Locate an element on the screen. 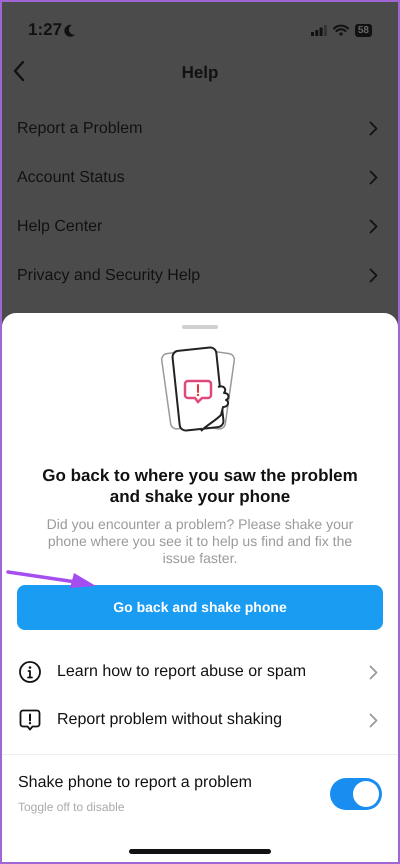  sheet-description: Did you encounter a problem? Please shake your phone where you see it to help us find and fix the issue faster. is located at coordinates (200, 541).